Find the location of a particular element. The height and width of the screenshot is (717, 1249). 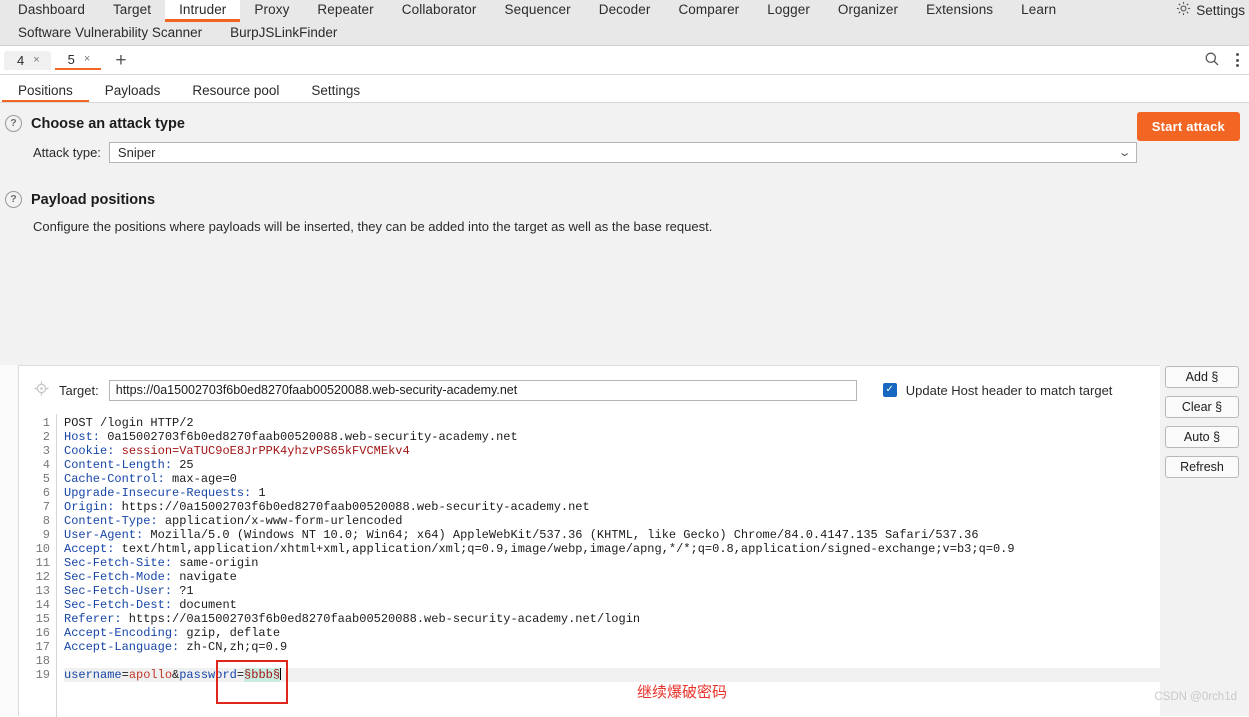

gear-icon is located at coordinates (1183, 10).